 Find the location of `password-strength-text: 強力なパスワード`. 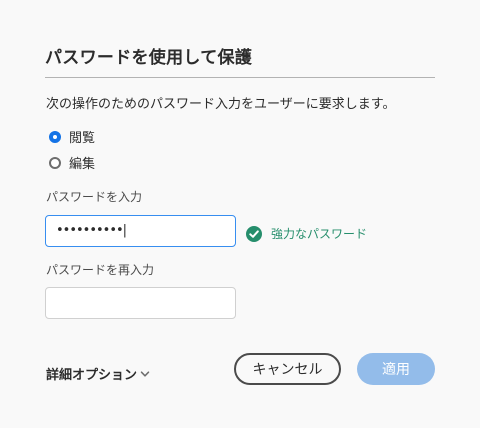

password-strength-text: 強力なパスワード is located at coordinates (319, 234).